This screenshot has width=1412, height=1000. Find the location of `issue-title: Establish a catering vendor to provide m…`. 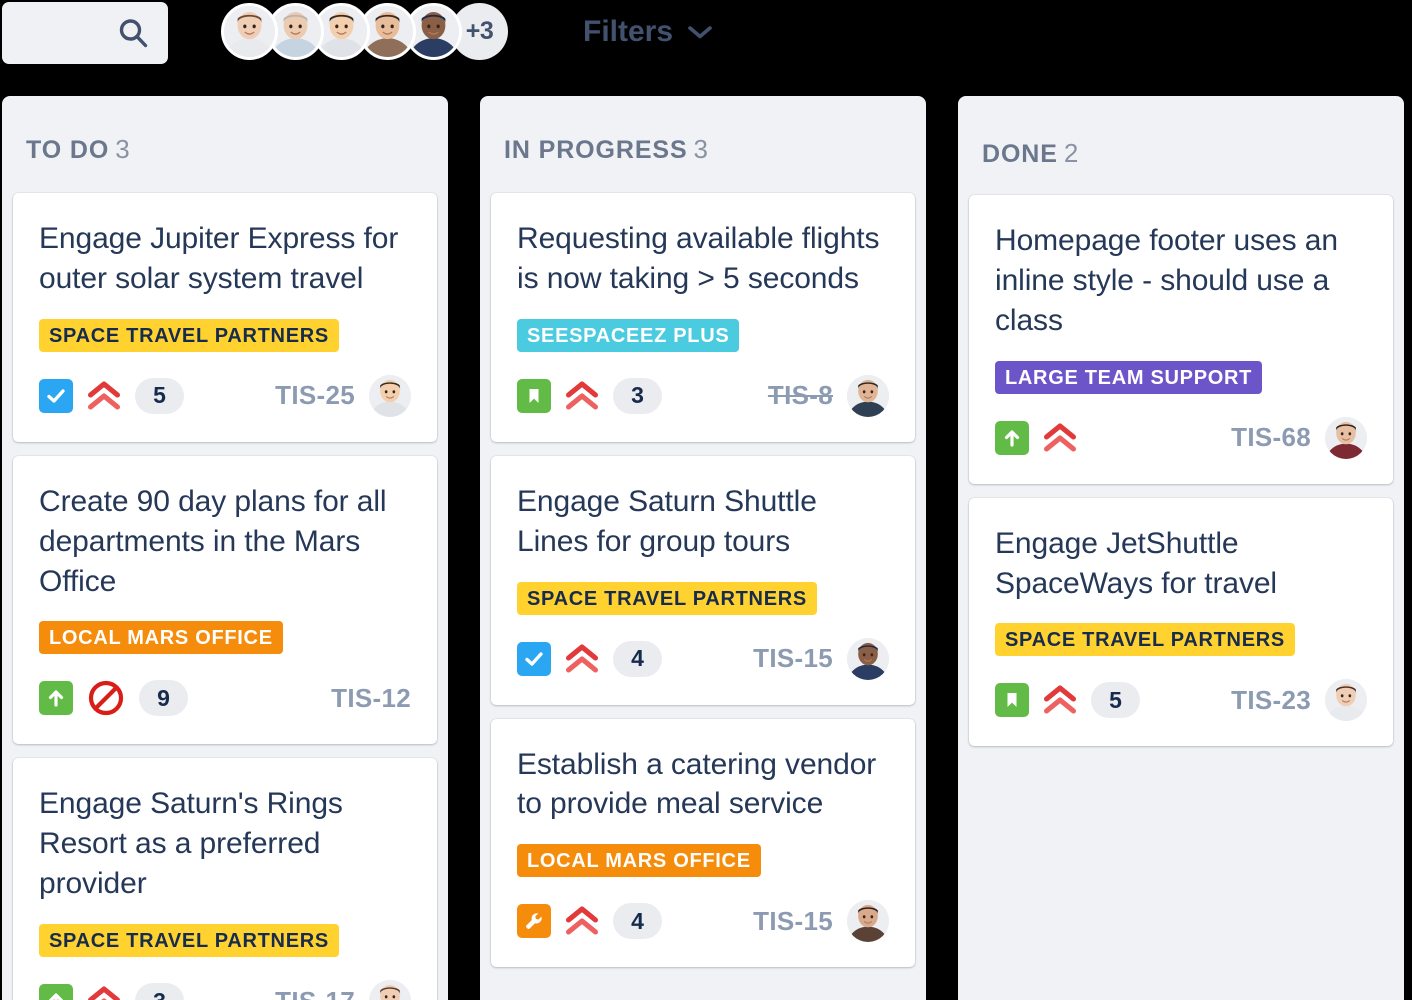

issue-title: Establish a catering vendor to provide m… is located at coordinates (697, 784).